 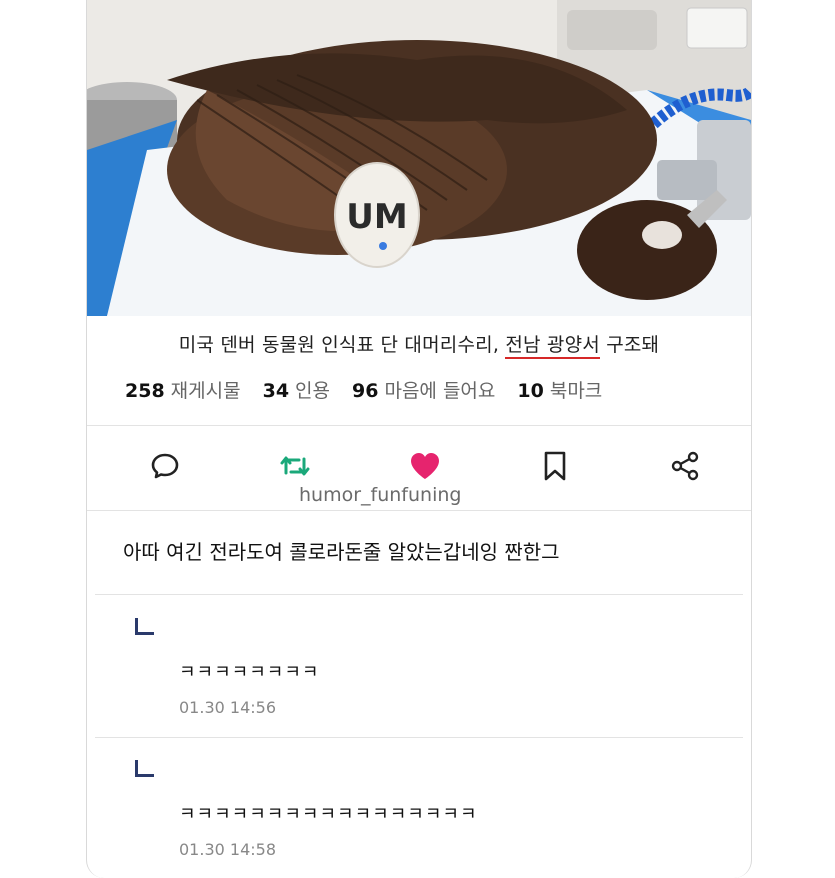 I want to click on stat-number: 34, so click(x=276, y=391).